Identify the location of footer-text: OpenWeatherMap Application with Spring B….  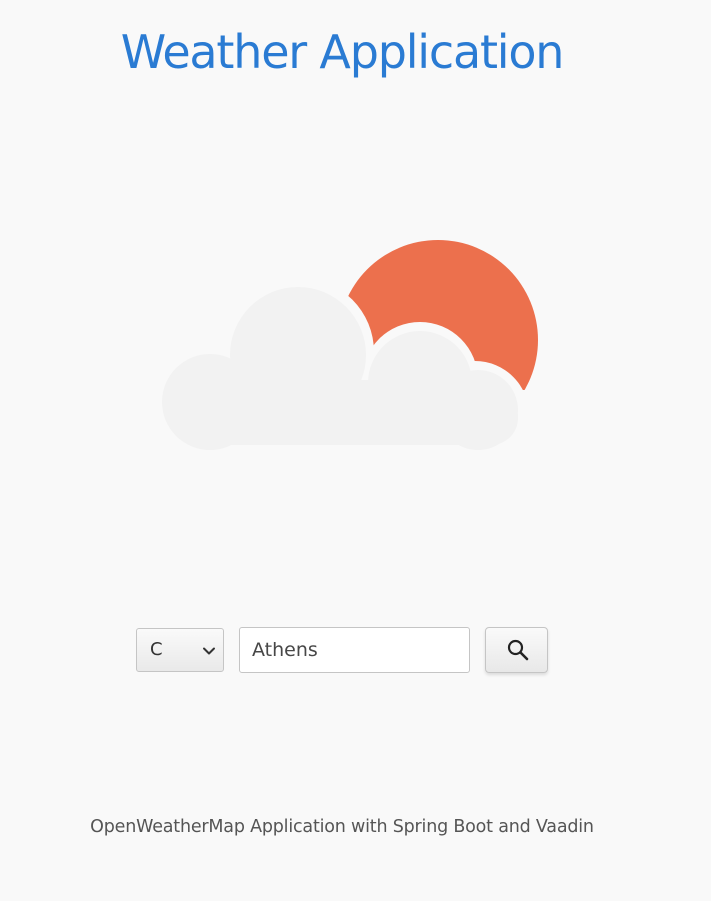
(342, 827).